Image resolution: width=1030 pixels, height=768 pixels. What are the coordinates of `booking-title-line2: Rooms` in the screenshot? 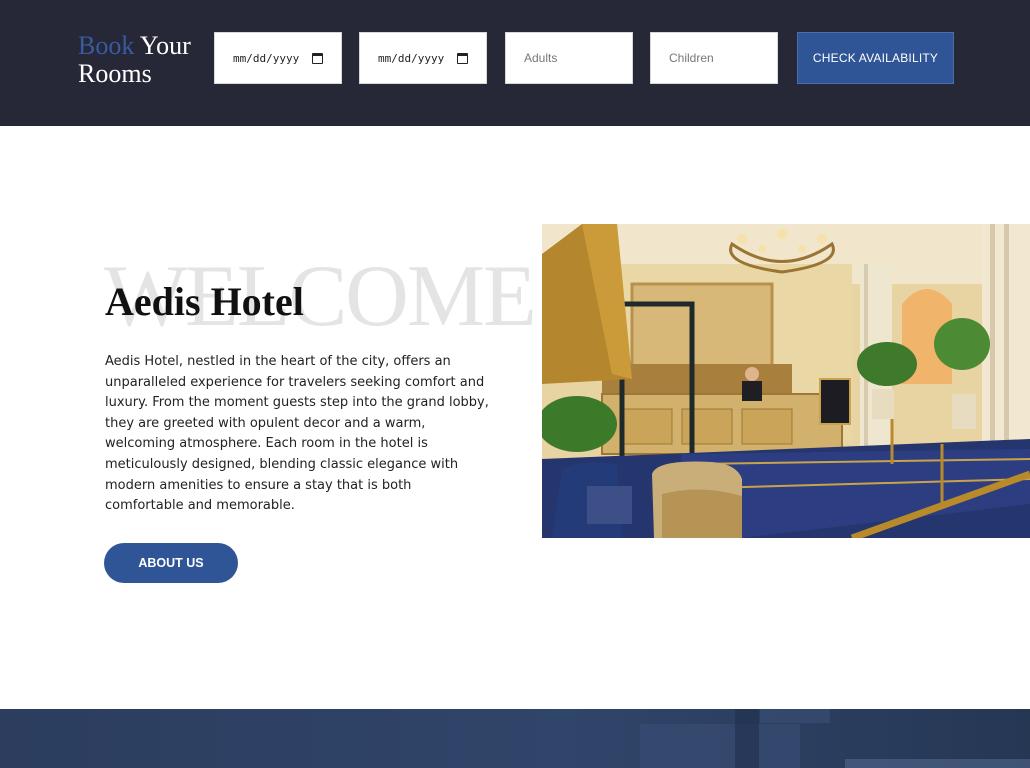 It's located at (115, 73).